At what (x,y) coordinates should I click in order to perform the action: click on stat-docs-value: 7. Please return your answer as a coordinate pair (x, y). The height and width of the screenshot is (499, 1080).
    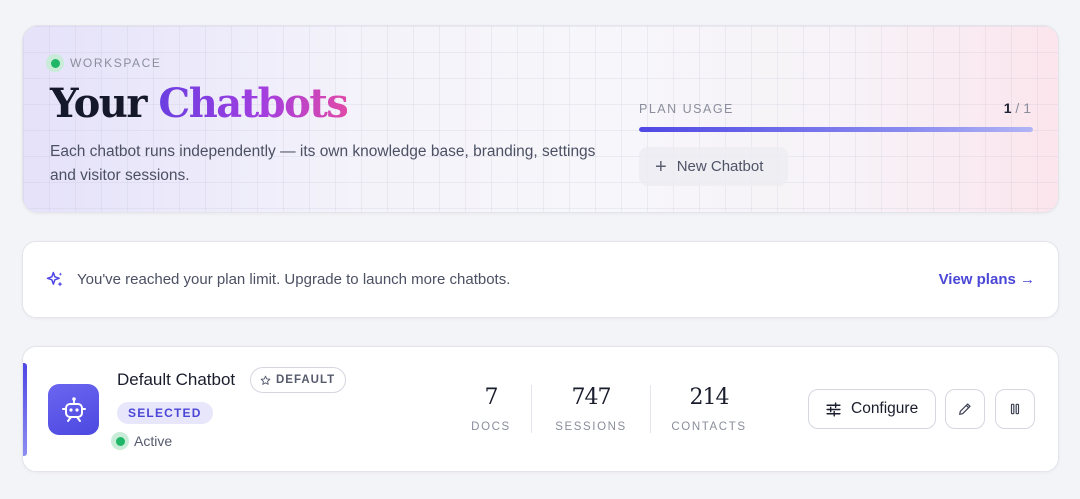
    Looking at the image, I should click on (491, 397).